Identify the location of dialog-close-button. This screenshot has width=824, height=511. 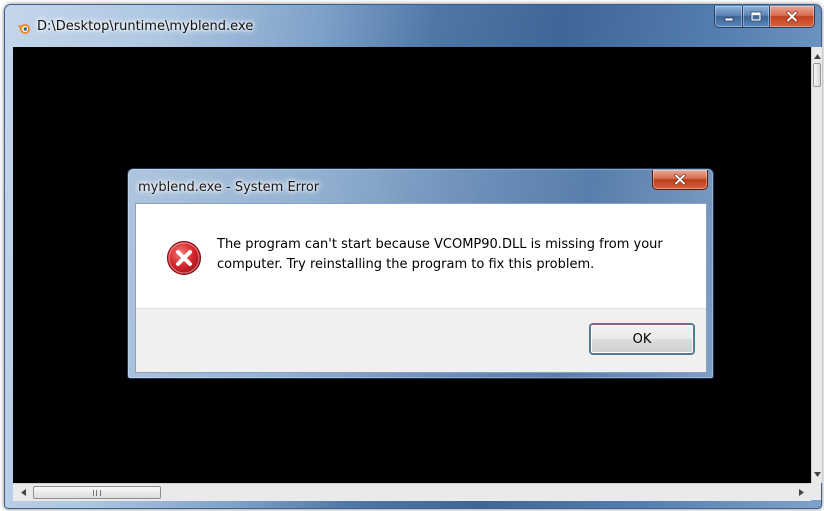
(680, 180).